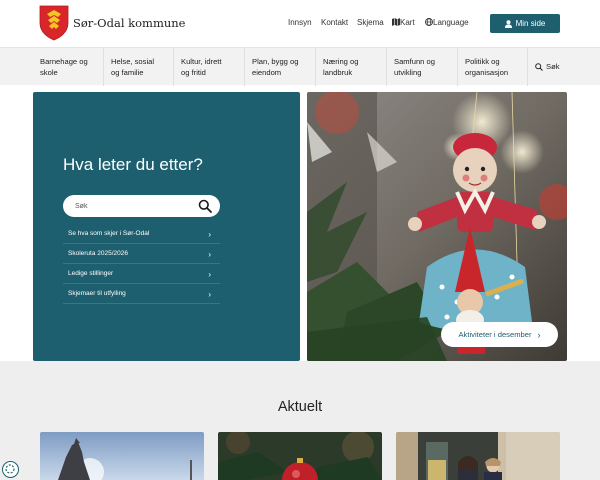  I want to click on quick-link-label: Skoleruta 2025/2026, so click(98, 253).